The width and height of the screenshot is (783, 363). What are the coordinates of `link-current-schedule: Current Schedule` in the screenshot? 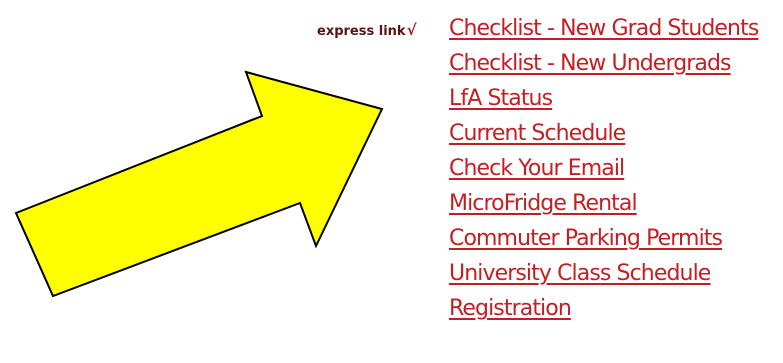 It's located at (537, 133).